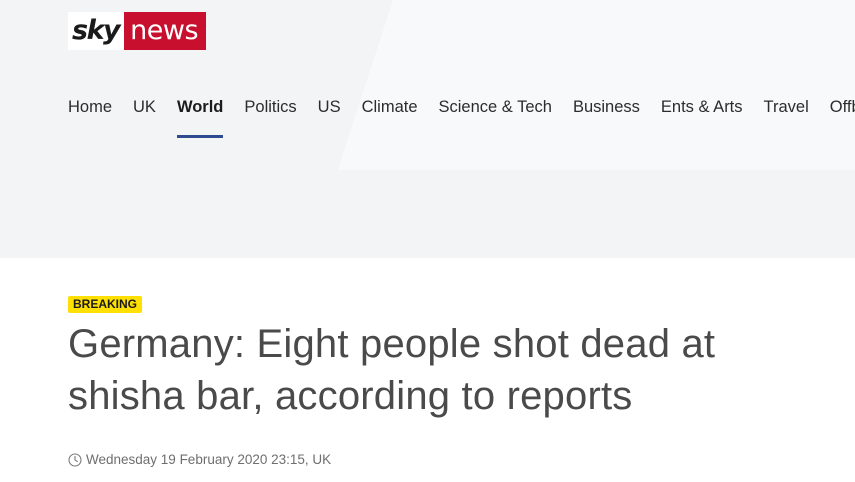  What do you see at coordinates (75, 459) in the screenshot?
I see `clock-icon` at bounding box center [75, 459].